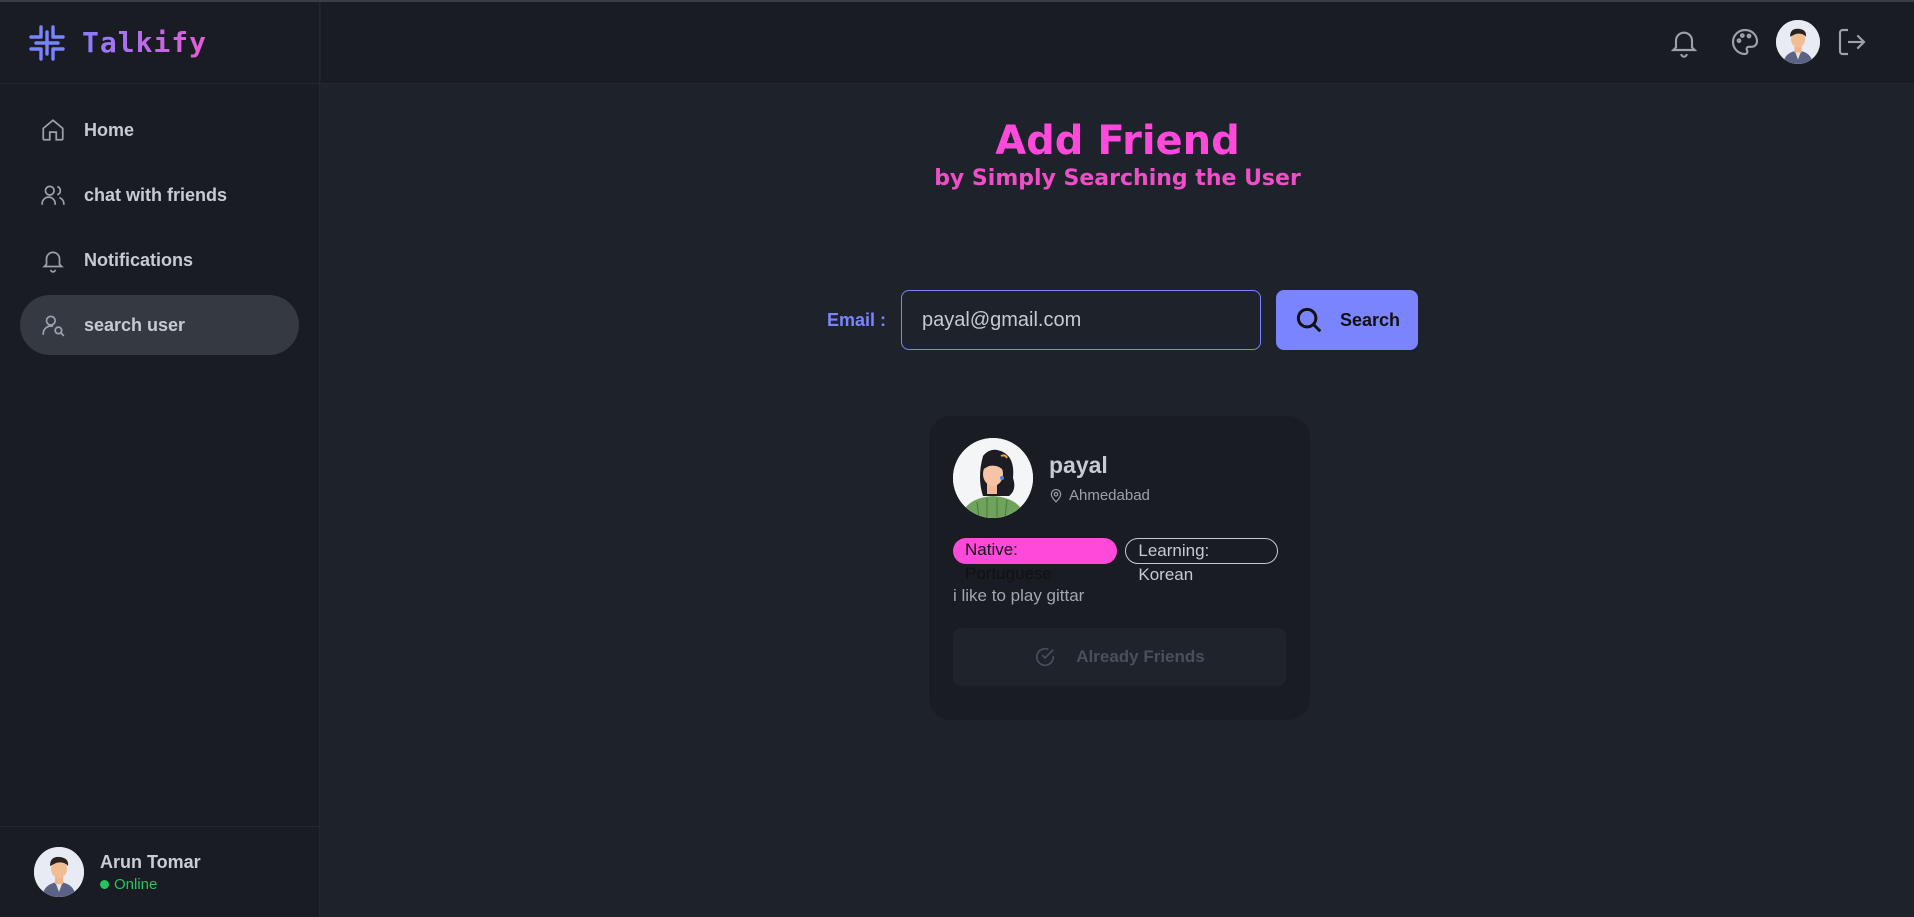 The height and width of the screenshot is (917, 1914). I want to click on search-form: Email : Search, so click(1117, 320).